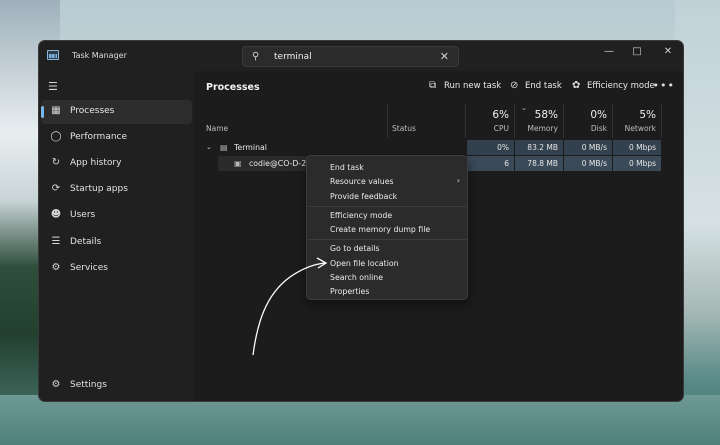  What do you see at coordinates (404, 128) in the screenshot?
I see `column-status-label: Status` at bounding box center [404, 128].